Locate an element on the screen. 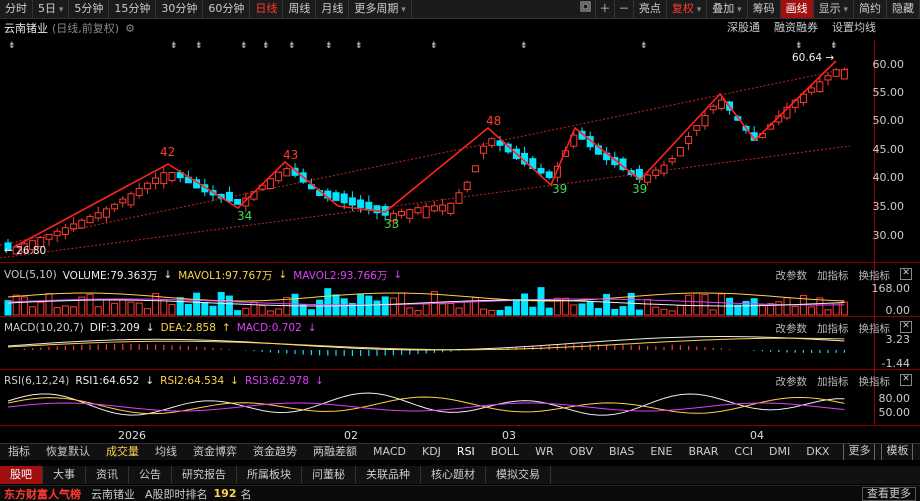 This screenshot has height=501, width=920. indicator-tab-0: 指标 is located at coordinates (19, 452).